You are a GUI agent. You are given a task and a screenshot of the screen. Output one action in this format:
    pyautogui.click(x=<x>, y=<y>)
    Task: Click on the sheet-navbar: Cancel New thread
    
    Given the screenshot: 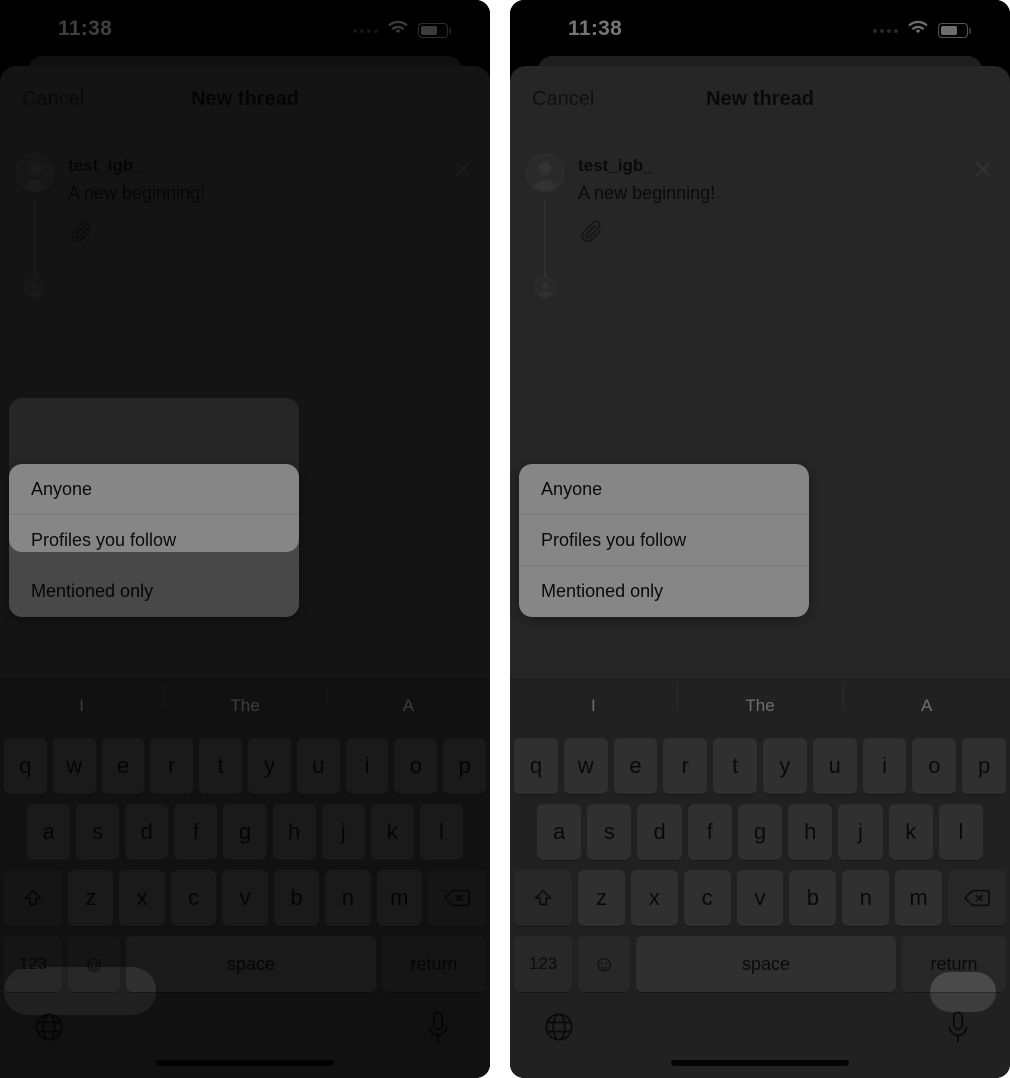 What is the action you would take?
    pyautogui.click(x=245, y=100)
    